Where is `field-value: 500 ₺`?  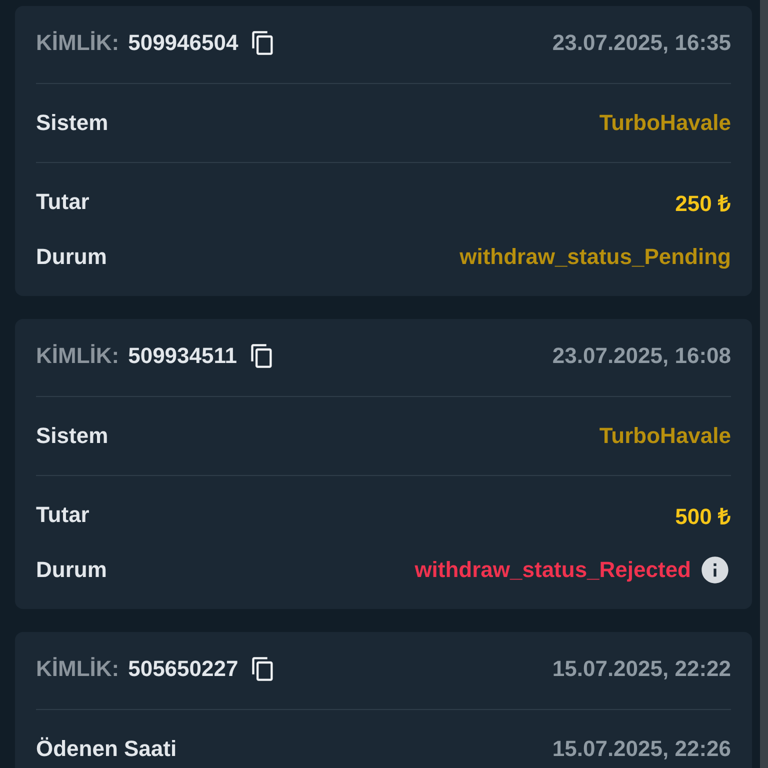
field-value: 500 ₺ is located at coordinates (703, 516).